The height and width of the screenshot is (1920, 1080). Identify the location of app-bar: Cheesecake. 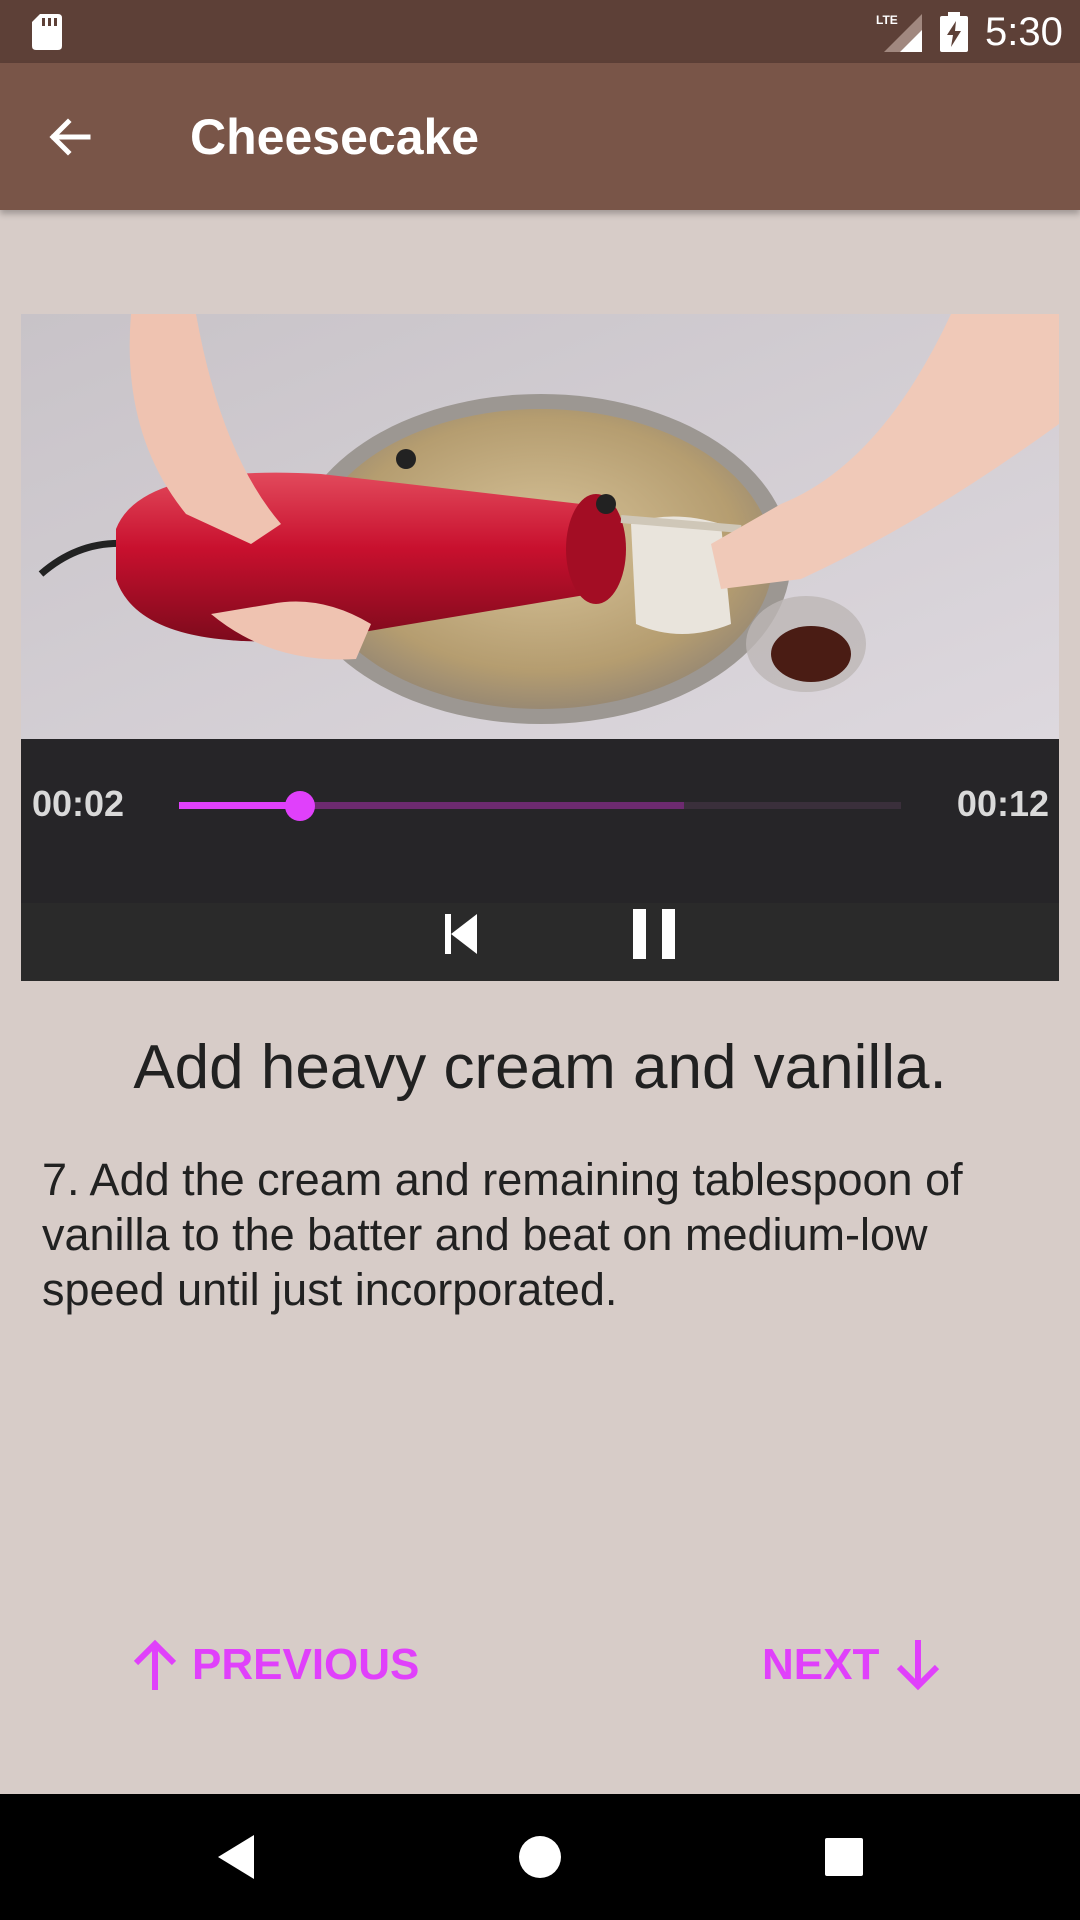
(540, 136).